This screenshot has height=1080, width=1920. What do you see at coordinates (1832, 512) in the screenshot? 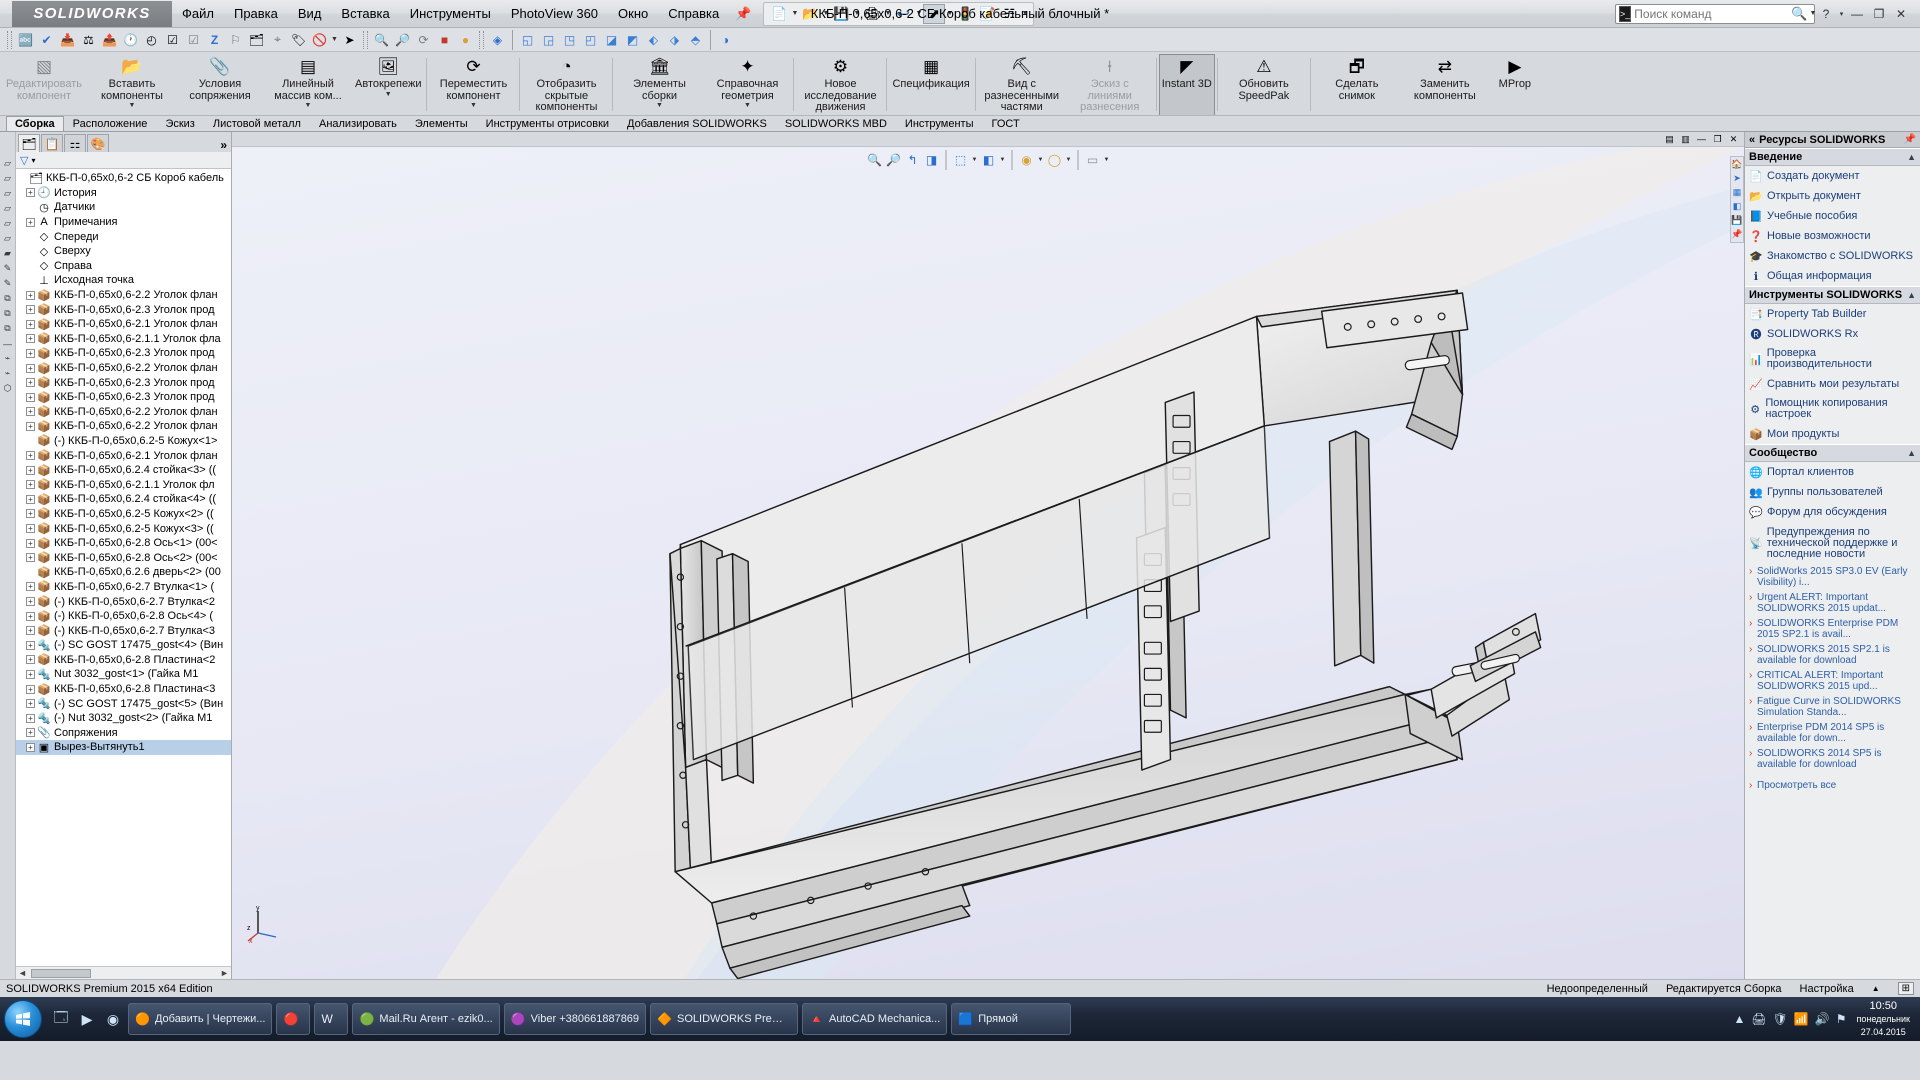
I see `discussion-forum-link: 💬 Форум для обсуждения` at bounding box center [1832, 512].